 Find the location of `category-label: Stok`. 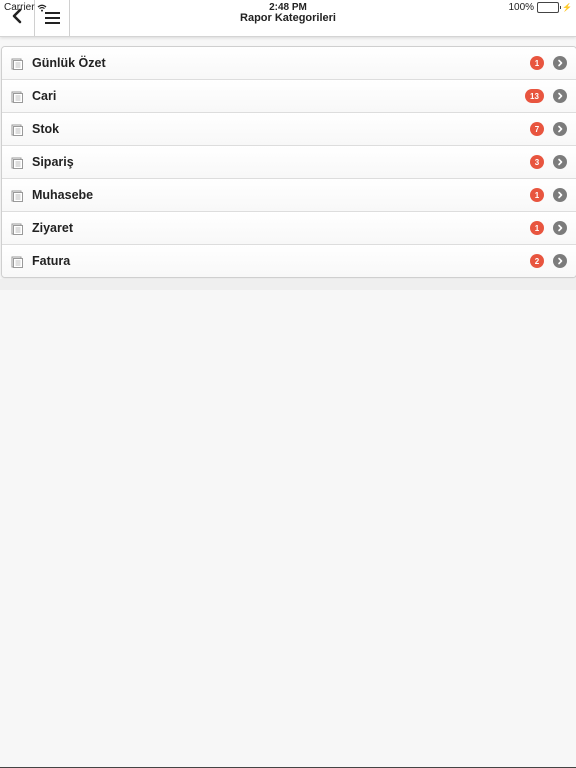

category-label: Stok is located at coordinates (46, 129).